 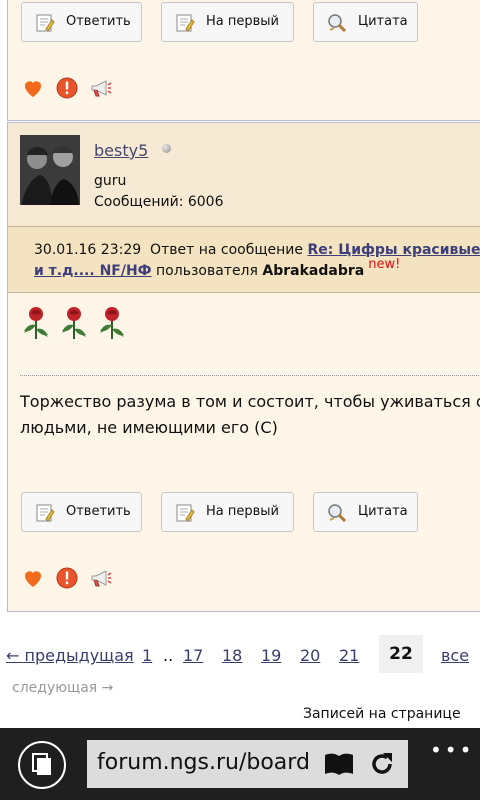 I want to click on tabs-button, so click(x=42, y=765).